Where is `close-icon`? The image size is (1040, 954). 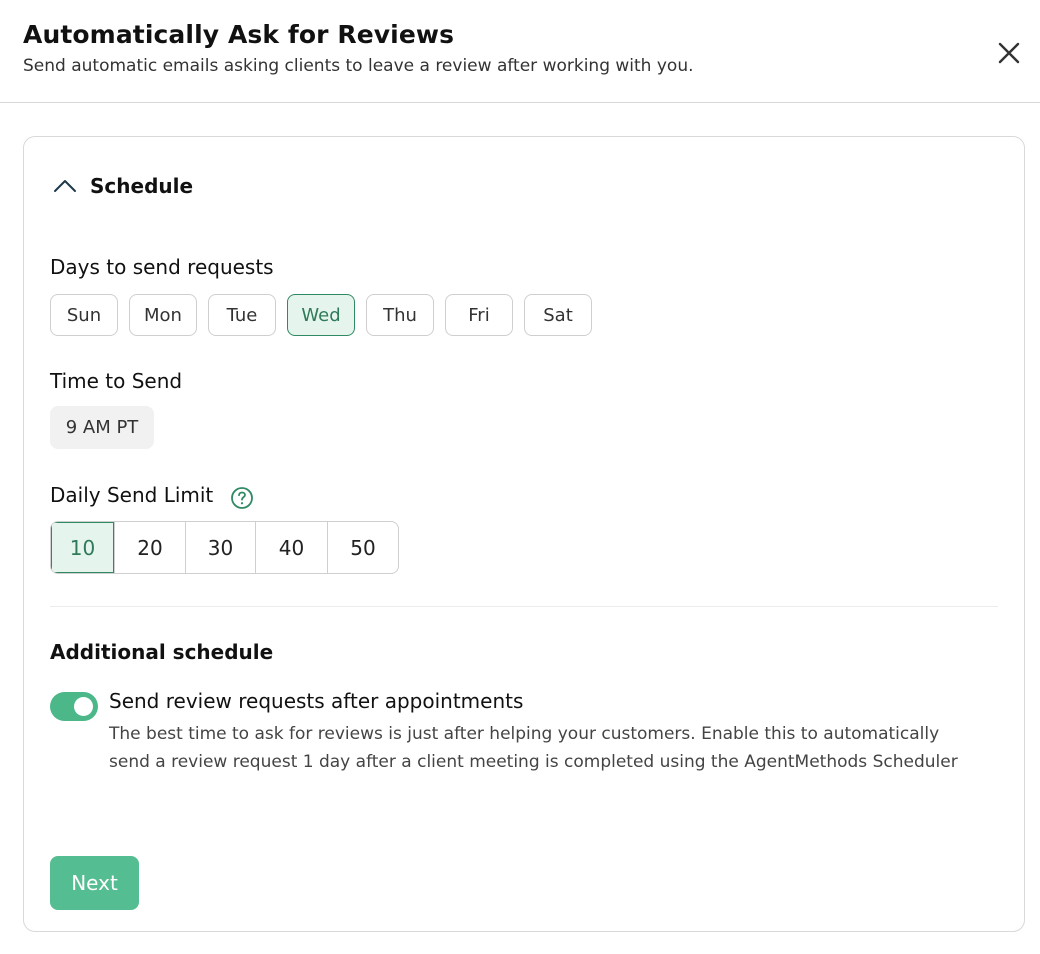
close-icon is located at coordinates (1009, 53).